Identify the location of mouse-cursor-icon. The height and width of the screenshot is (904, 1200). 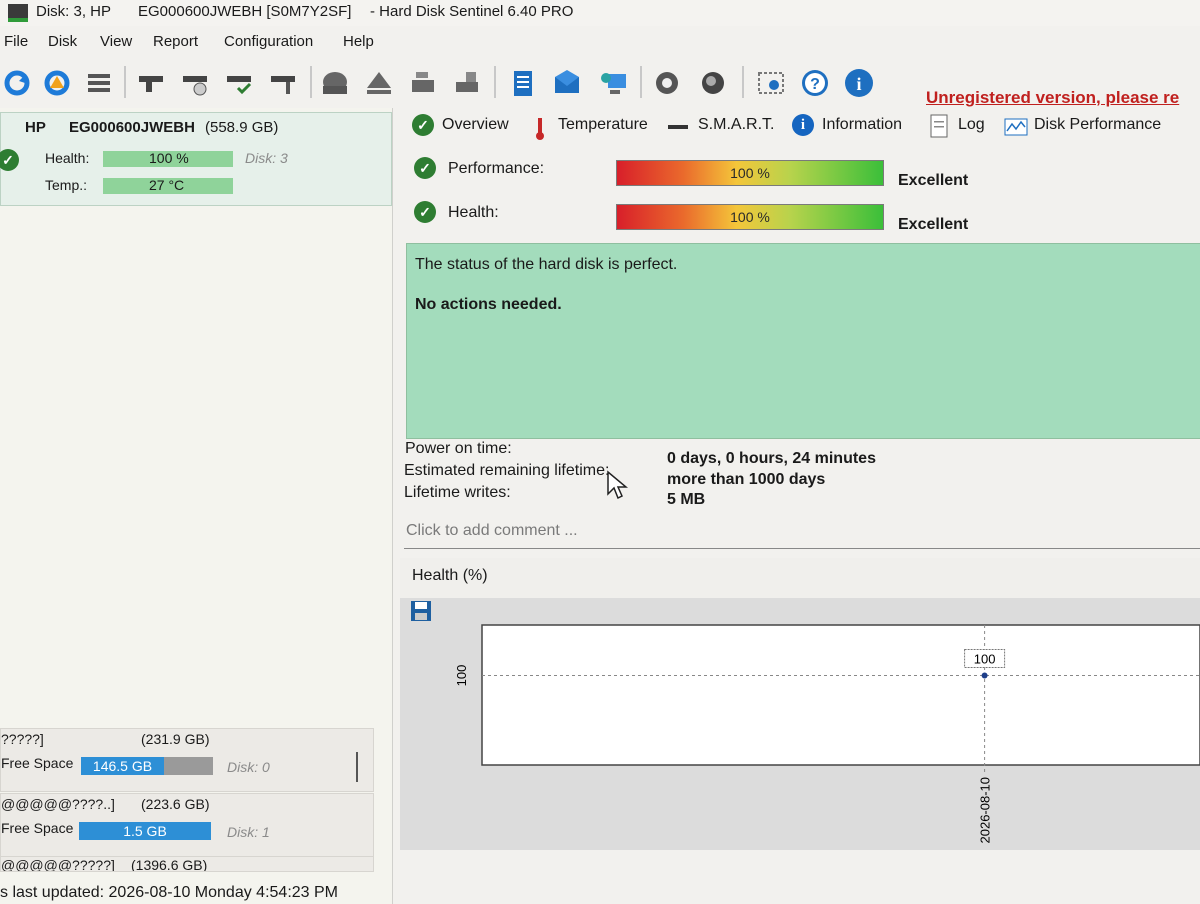
(617, 485).